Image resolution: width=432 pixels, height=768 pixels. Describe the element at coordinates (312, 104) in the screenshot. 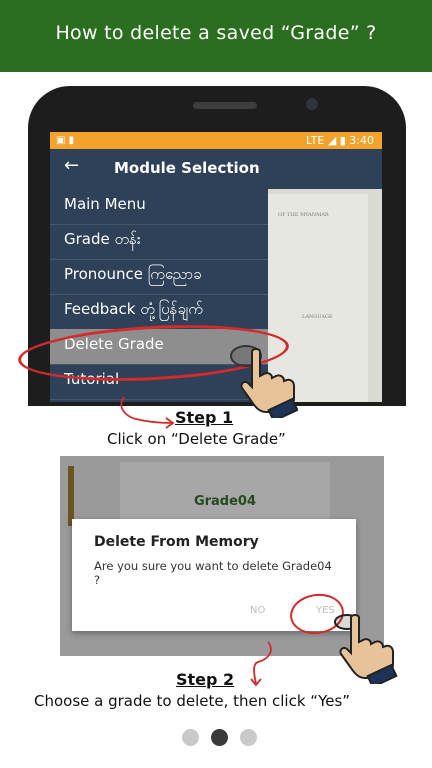

I see `camera-icon` at that location.